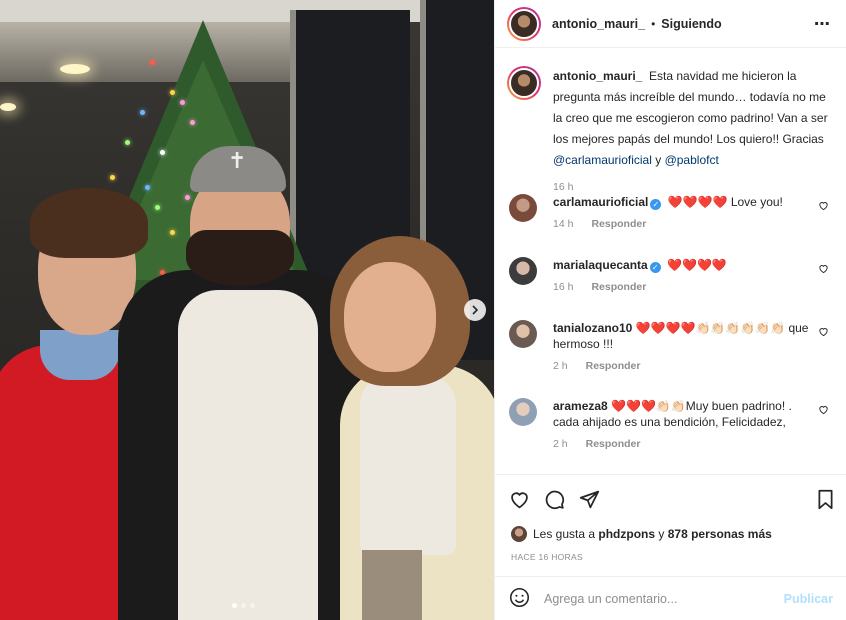 This screenshot has height=620, width=846. What do you see at coordinates (564, 534) in the screenshot?
I see `likes-prefix: Les gusta a` at bounding box center [564, 534].